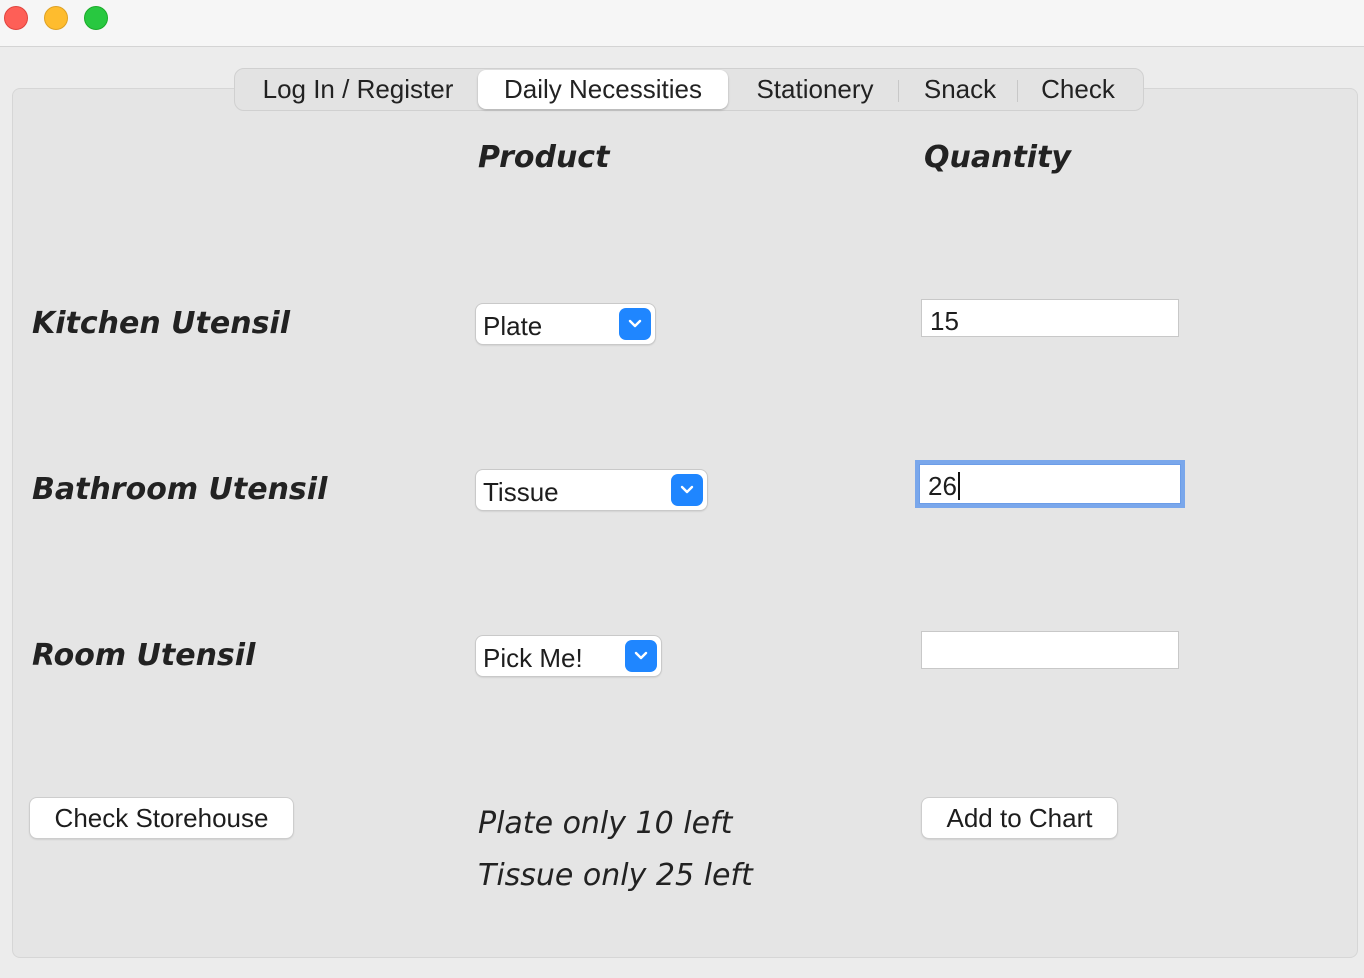  I want to click on tab-snack: Snack, so click(960, 89).